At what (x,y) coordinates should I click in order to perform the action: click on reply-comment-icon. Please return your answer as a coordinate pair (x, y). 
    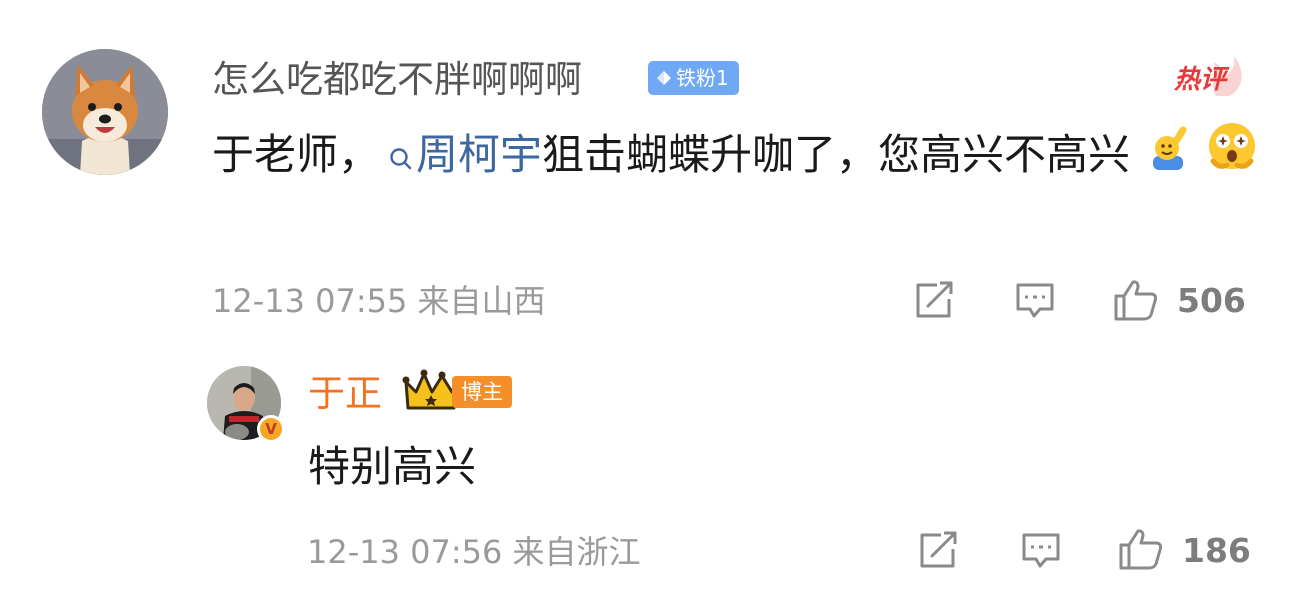
    Looking at the image, I should click on (1041, 551).